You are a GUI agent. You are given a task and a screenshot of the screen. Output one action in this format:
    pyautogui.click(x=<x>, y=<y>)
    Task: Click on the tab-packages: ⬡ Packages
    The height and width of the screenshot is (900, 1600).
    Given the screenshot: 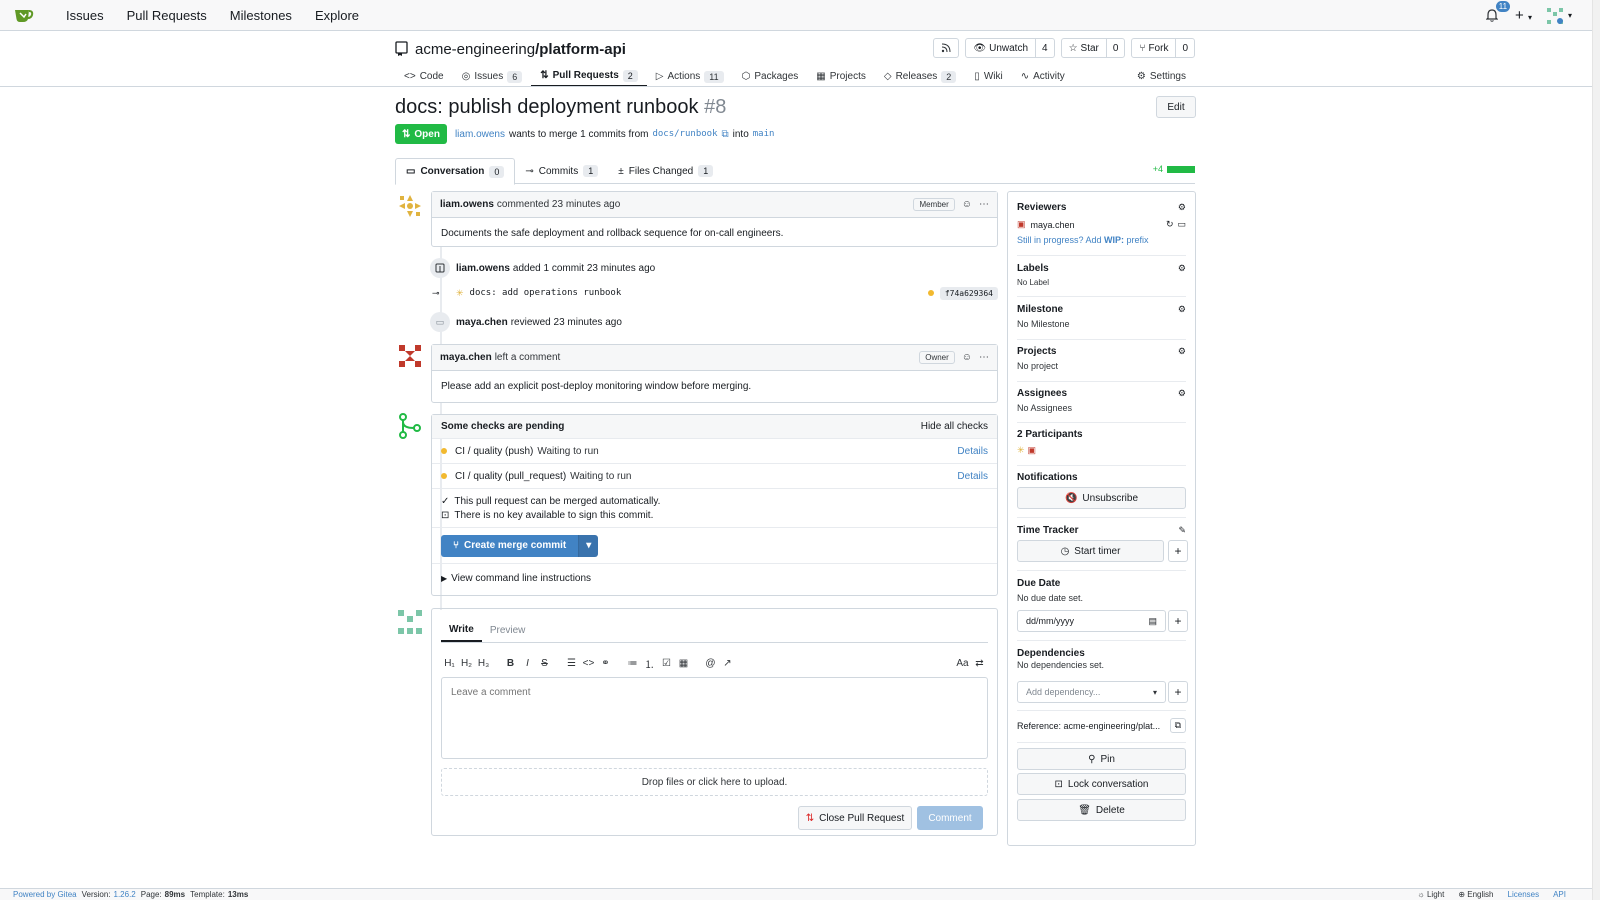 What is the action you would take?
    pyautogui.click(x=770, y=74)
    